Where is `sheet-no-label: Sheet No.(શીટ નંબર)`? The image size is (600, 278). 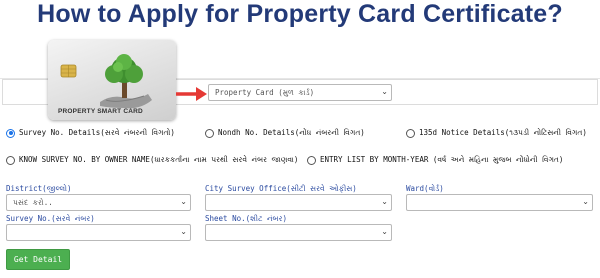 sheet-no-label: Sheet No.(શીટ નંબર) is located at coordinates (246, 218).